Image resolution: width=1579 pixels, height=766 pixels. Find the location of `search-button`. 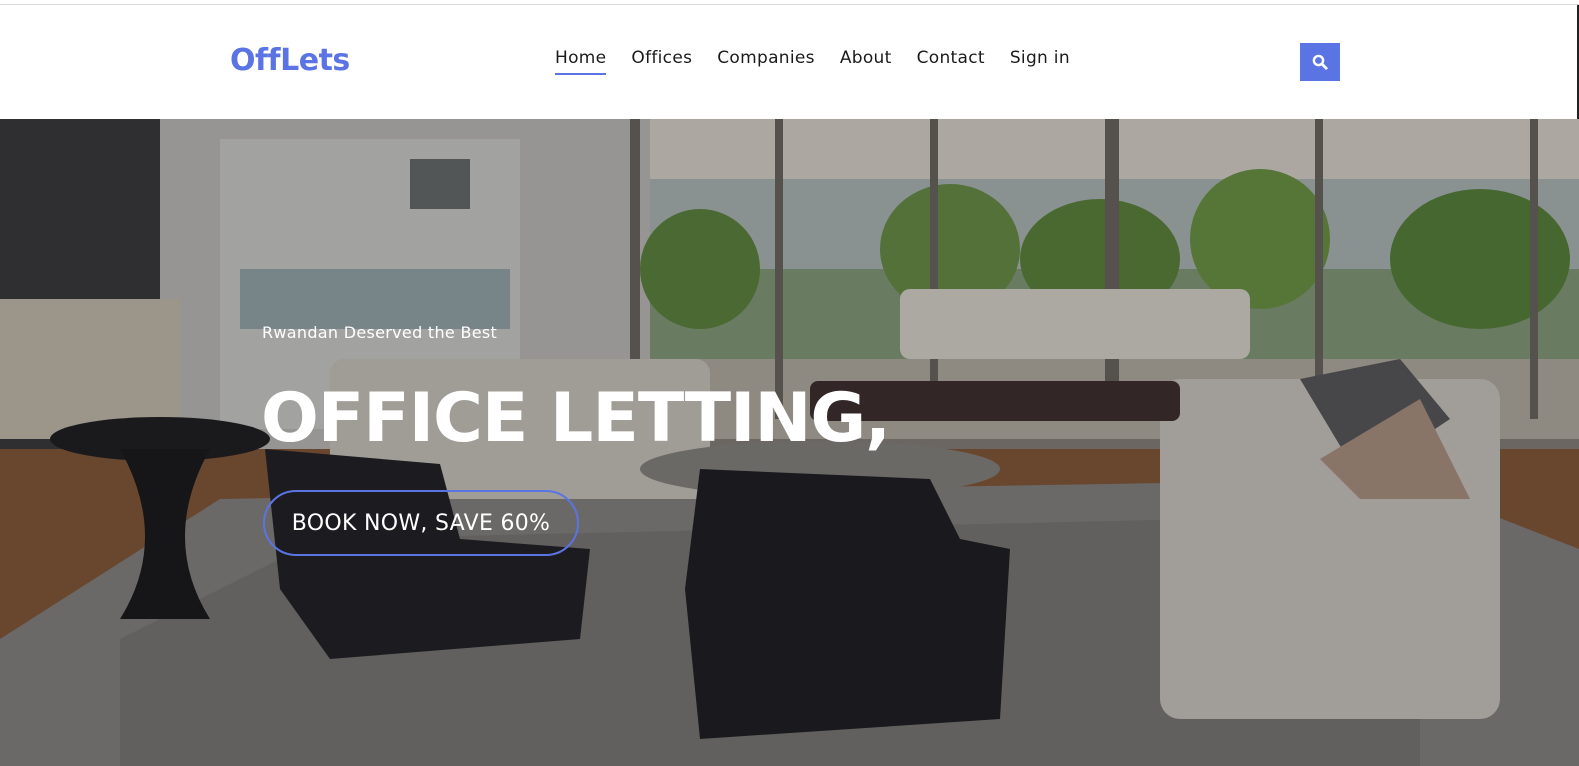

search-button is located at coordinates (1320, 62).